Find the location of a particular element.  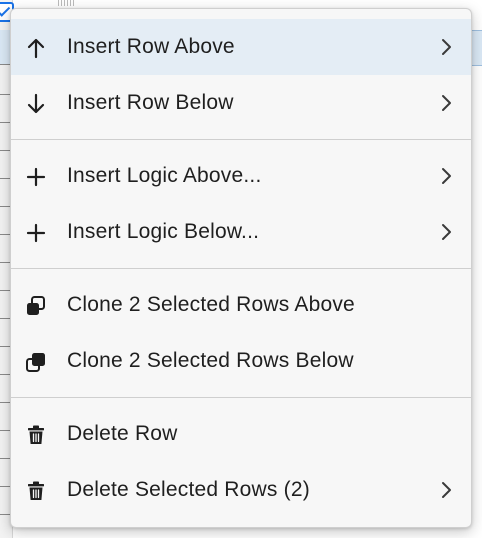

menu-item-label: Clone 2 Selected Rows Below is located at coordinates (210, 360).